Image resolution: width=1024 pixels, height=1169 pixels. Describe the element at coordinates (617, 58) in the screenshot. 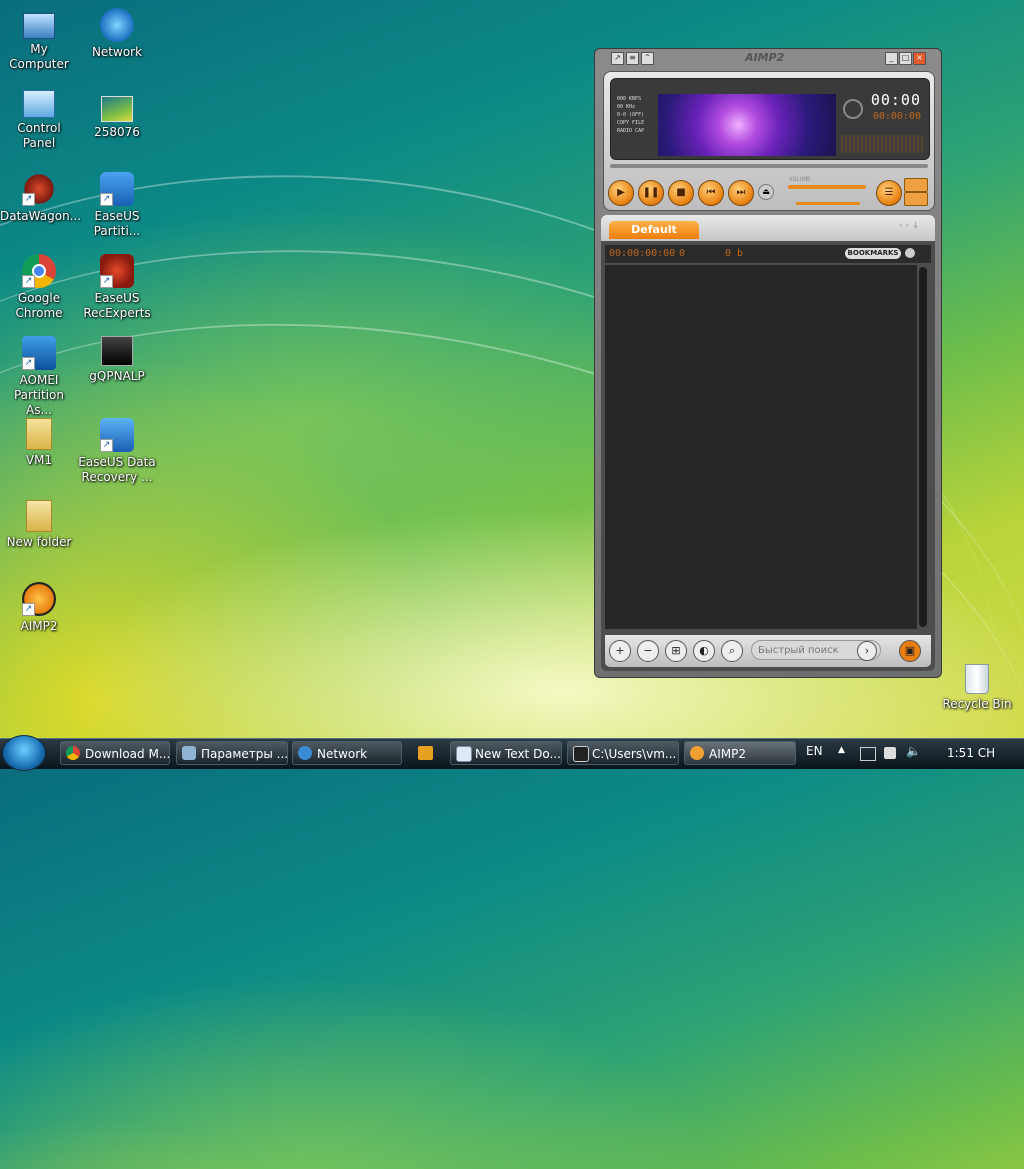

I see `aimp-menu-button: ↗` at that location.